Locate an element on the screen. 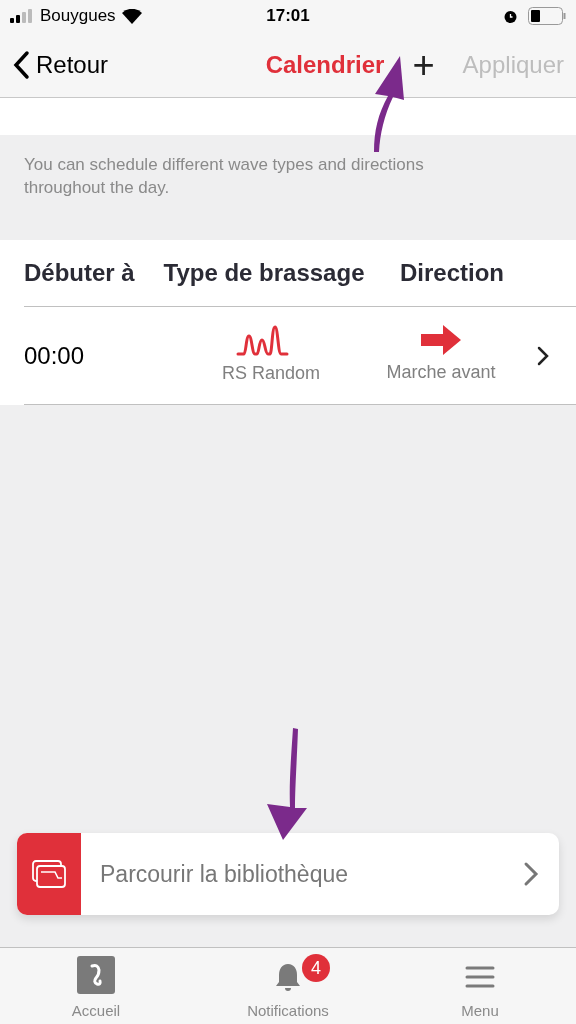 The width and height of the screenshot is (576, 1024). start-time: 00:00 is located at coordinates (55, 355).